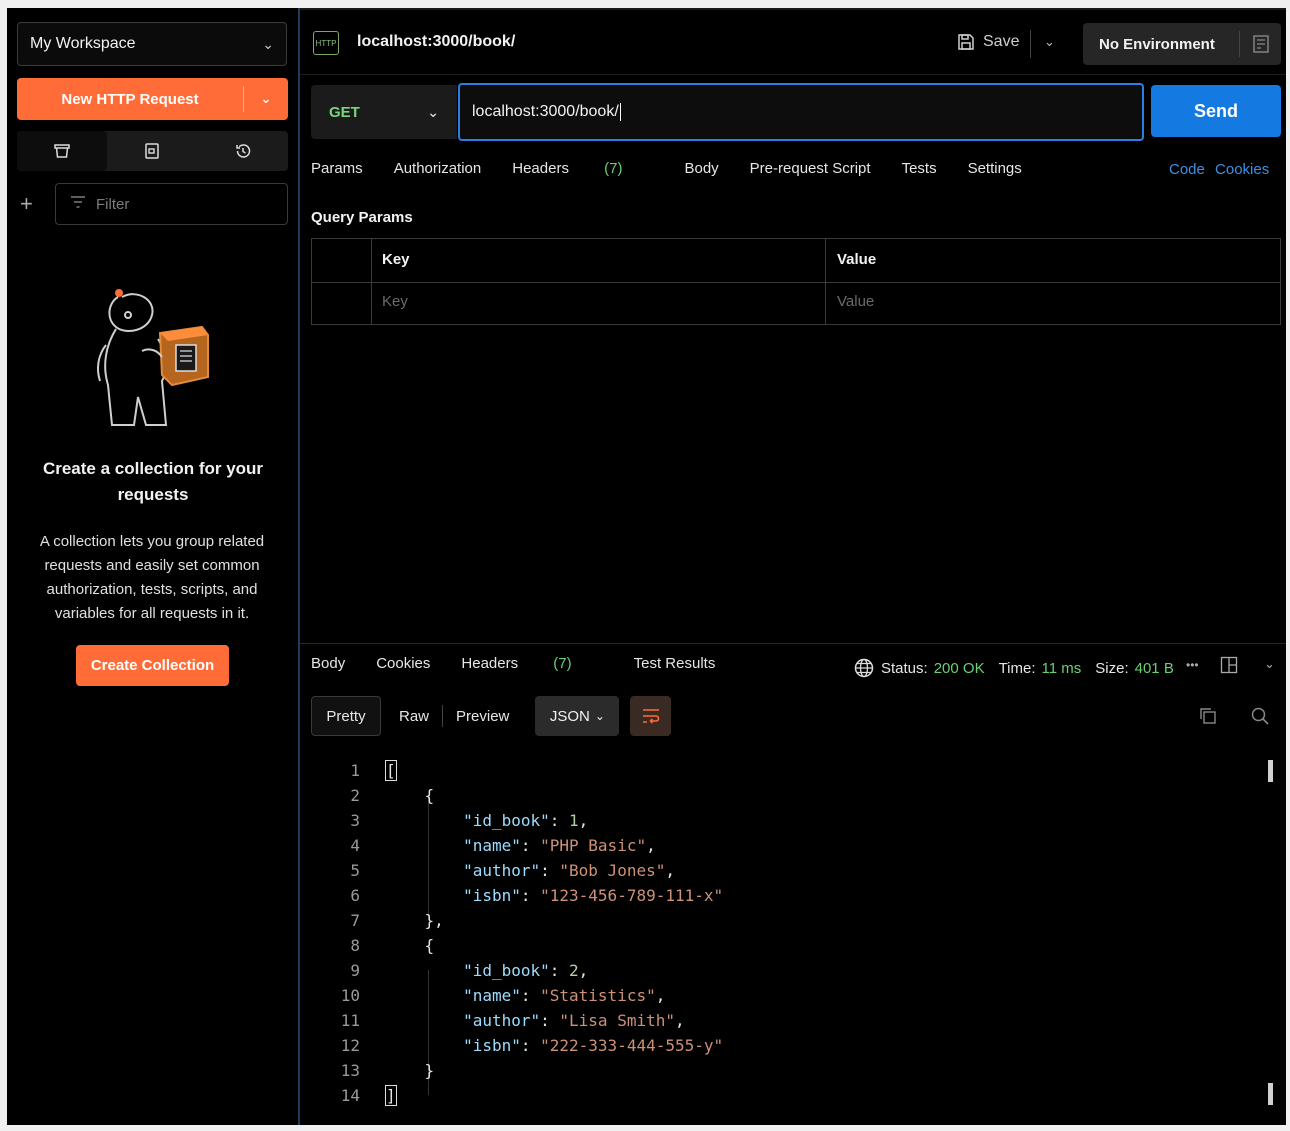  What do you see at coordinates (855, 301) in the screenshot?
I see `value-input: Value` at bounding box center [855, 301].